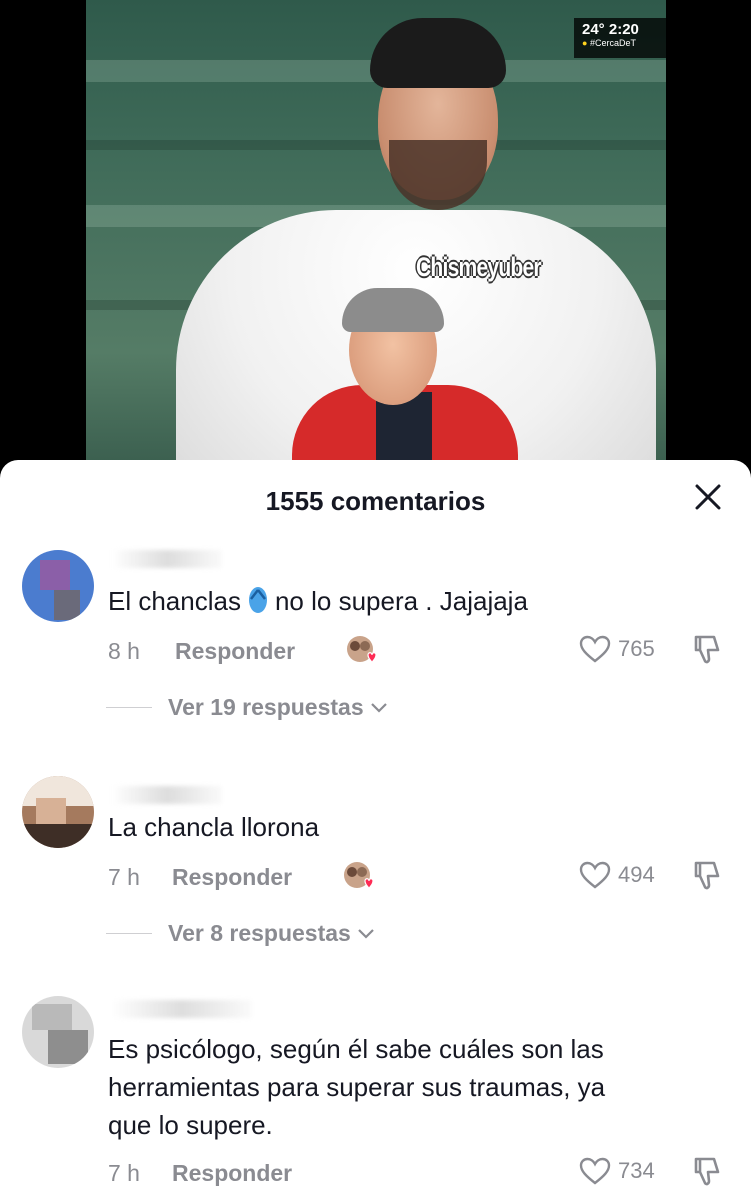  Describe the element at coordinates (124, 651) in the screenshot. I see `comment-time: 8 h` at that location.